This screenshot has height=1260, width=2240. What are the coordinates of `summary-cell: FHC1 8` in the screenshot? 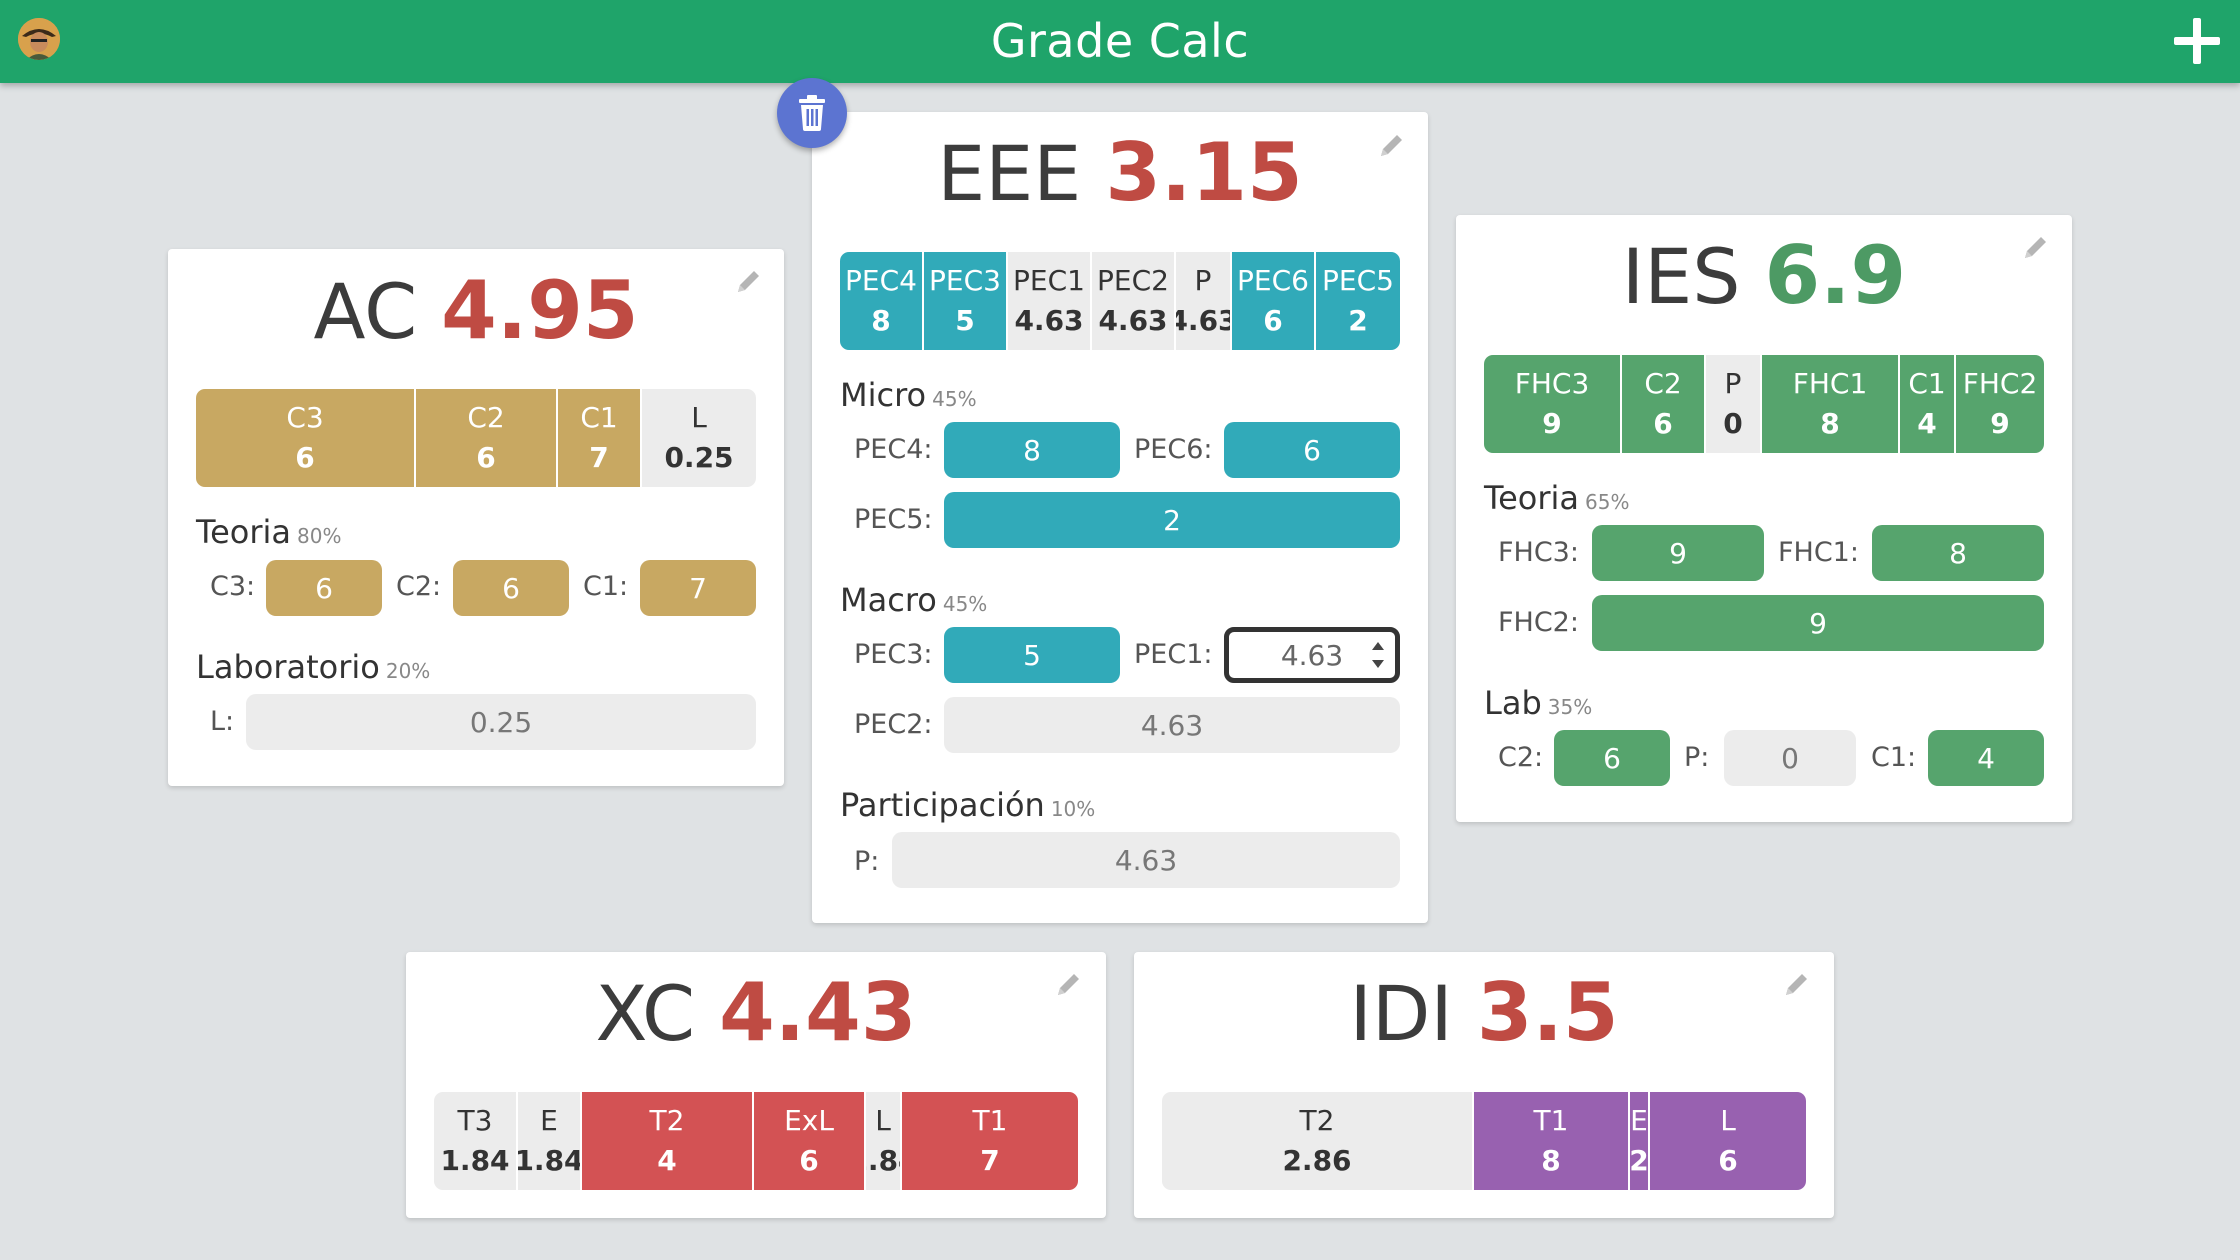 It's located at (1831, 404).